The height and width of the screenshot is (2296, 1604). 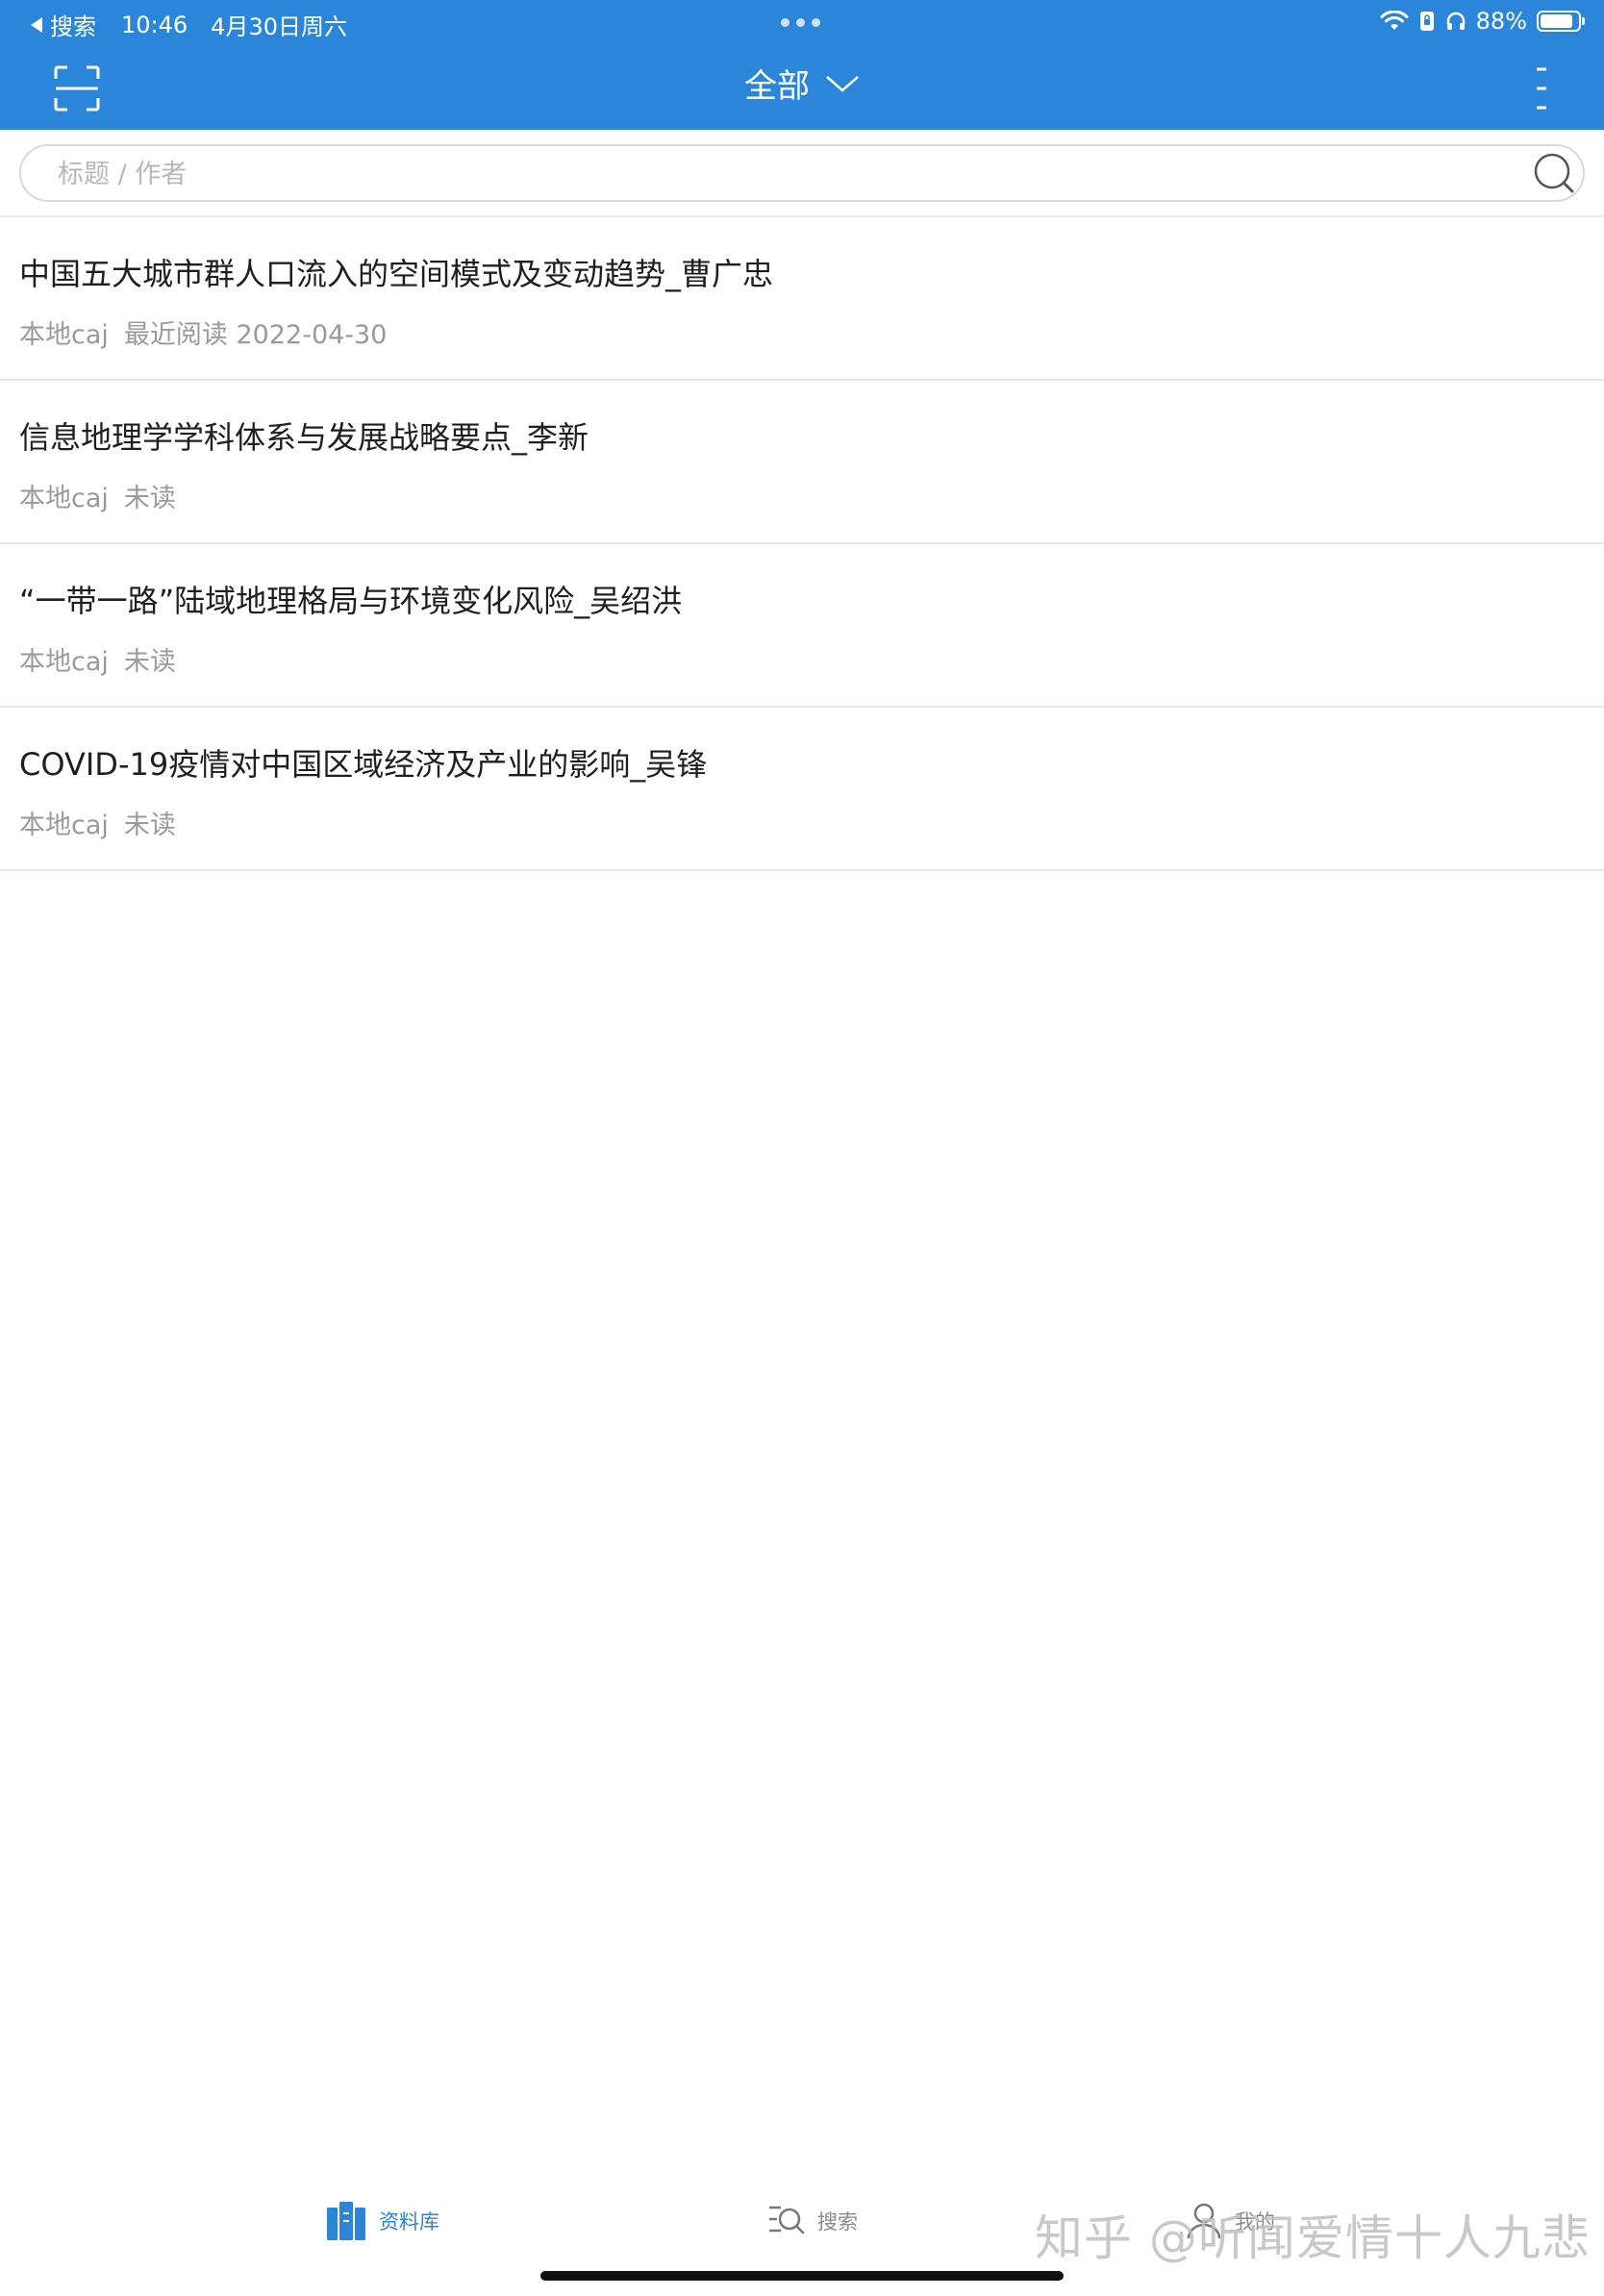 What do you see at coordinates (802, 462) in the screenshot?
I see `list-item: 信息地理学学科体系与发展战略要点_李新 本地caj 未读` at bounding box center [802, 462].